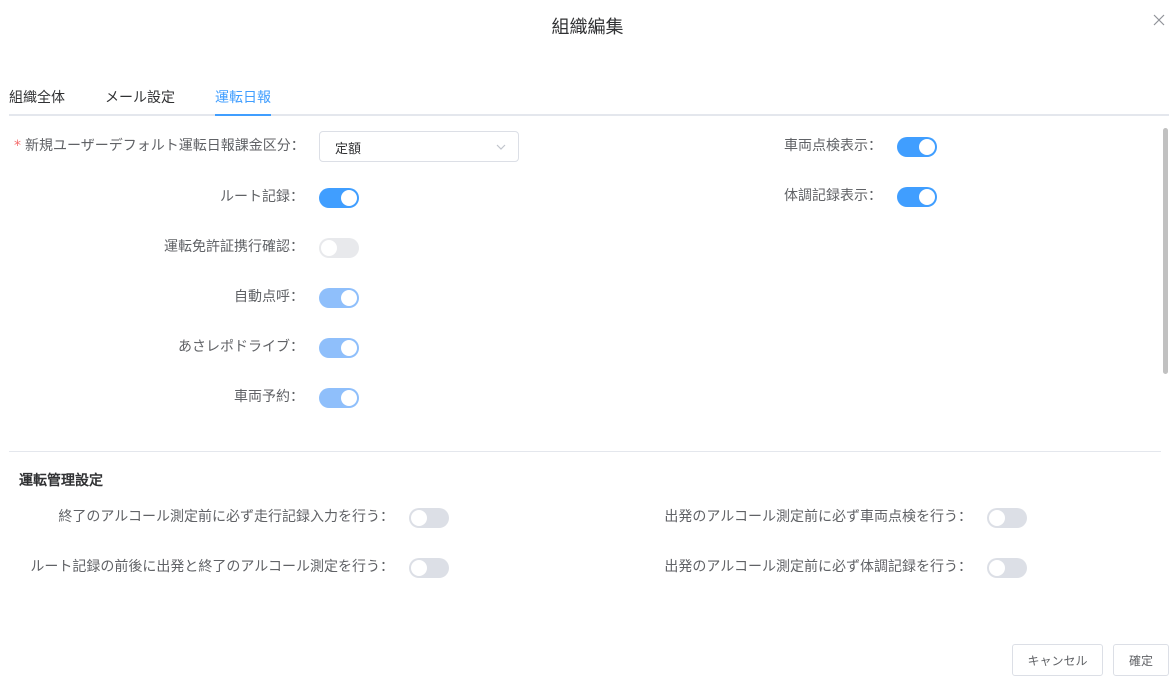 The width and height of the screenshot is (1175, 686). Describe the element at coordinates (1057, 660) in the screenshot. I see `cancel-button: キャンセル` at that location.